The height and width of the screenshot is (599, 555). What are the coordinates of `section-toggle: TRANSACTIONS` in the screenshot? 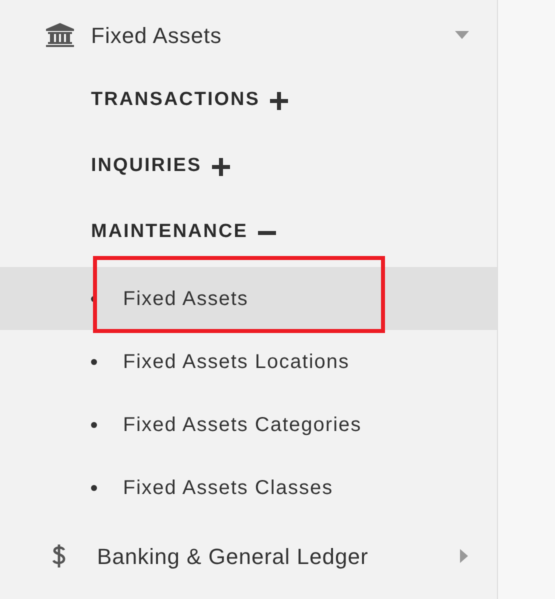 It's located at (189, 100).